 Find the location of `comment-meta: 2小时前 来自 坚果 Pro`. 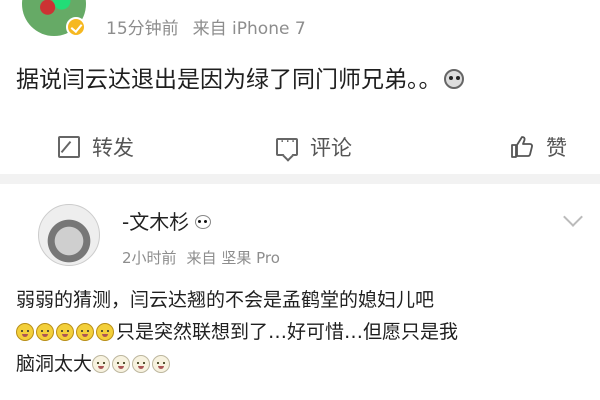

comment-meta: 2小时前 来自 坚果 Pro is located at coordinates (201, 257).